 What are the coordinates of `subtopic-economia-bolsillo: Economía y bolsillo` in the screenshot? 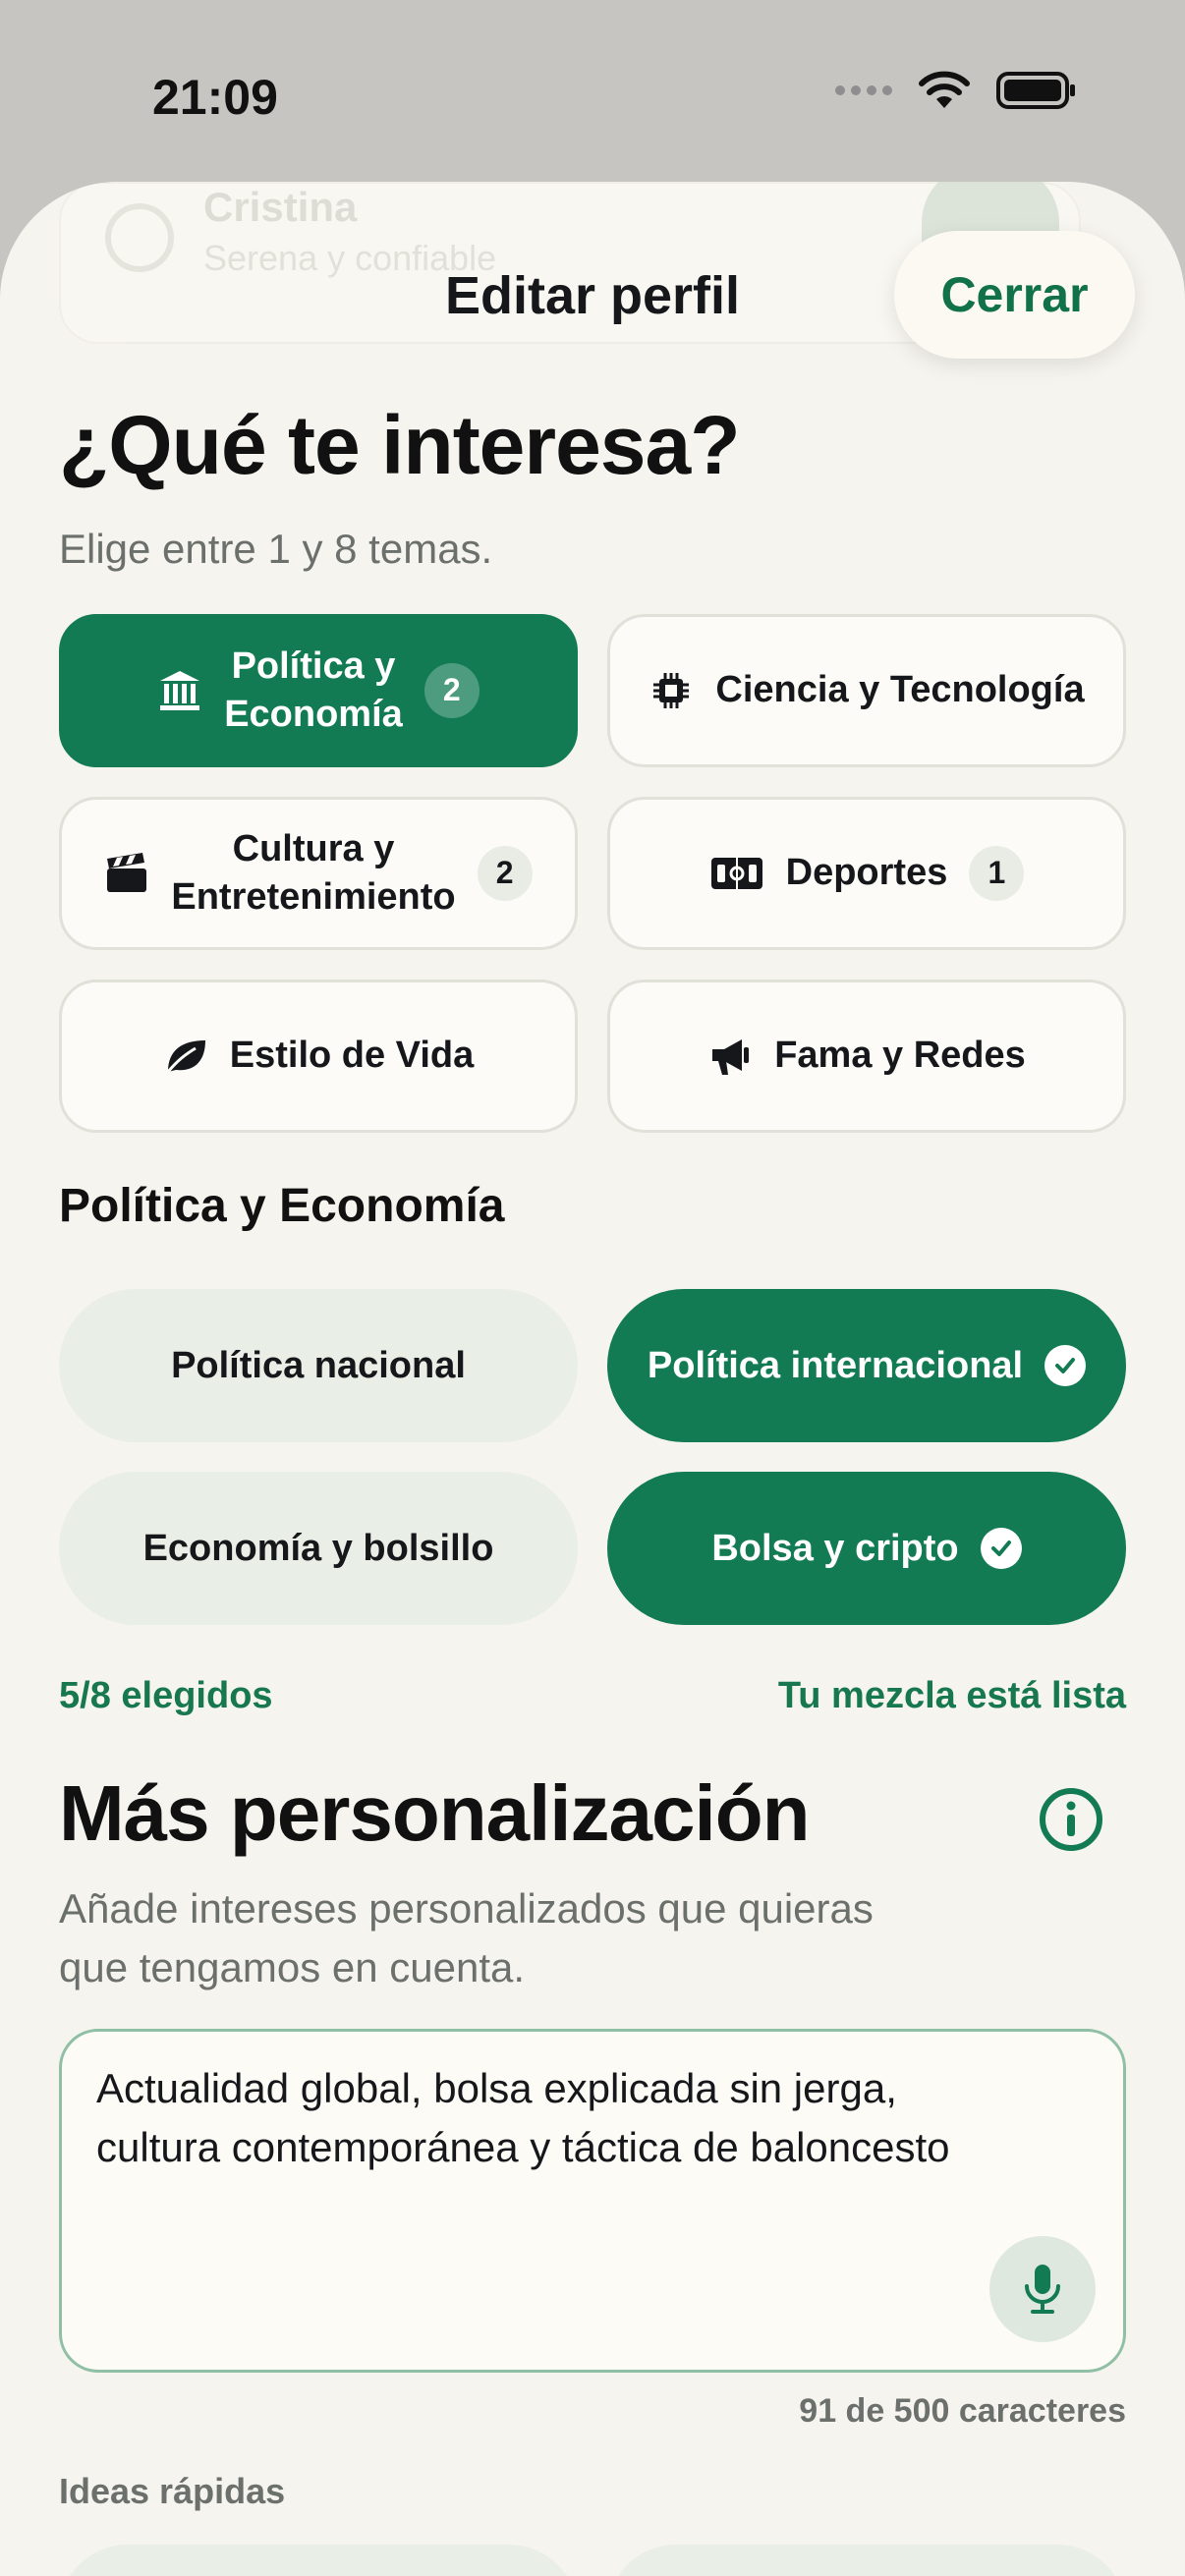 It's located at (319, 1548).